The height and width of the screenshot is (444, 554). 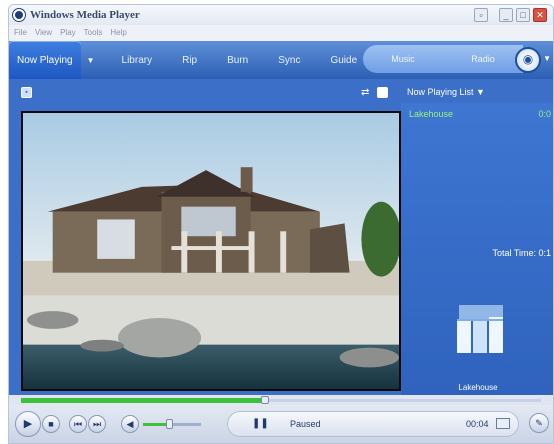 What do you see at coordinates (506, 15) in the screenshot?
I see `minimize-button: _` at bounding box center [506, 15].